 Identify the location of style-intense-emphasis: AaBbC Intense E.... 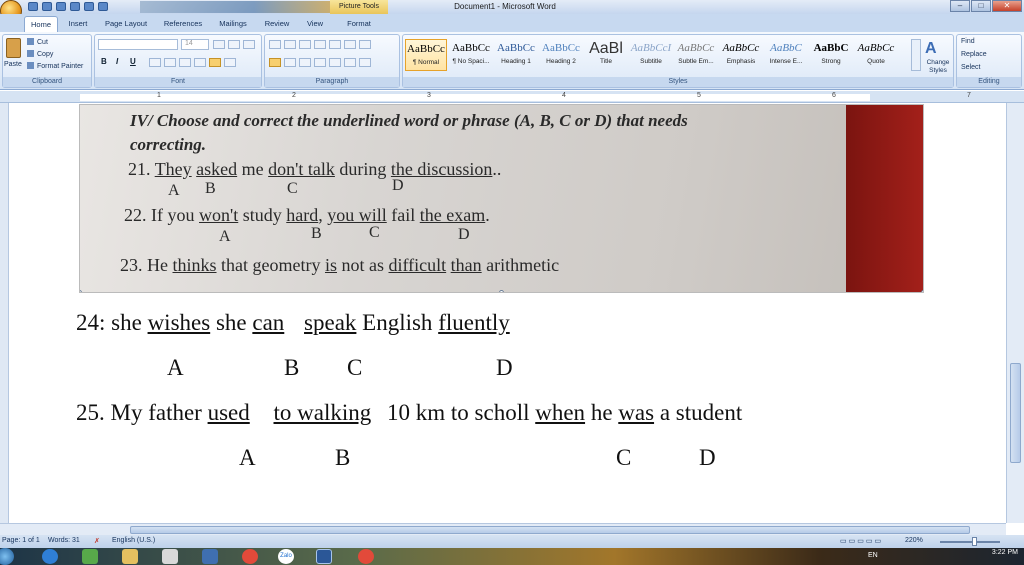
(786, 55).